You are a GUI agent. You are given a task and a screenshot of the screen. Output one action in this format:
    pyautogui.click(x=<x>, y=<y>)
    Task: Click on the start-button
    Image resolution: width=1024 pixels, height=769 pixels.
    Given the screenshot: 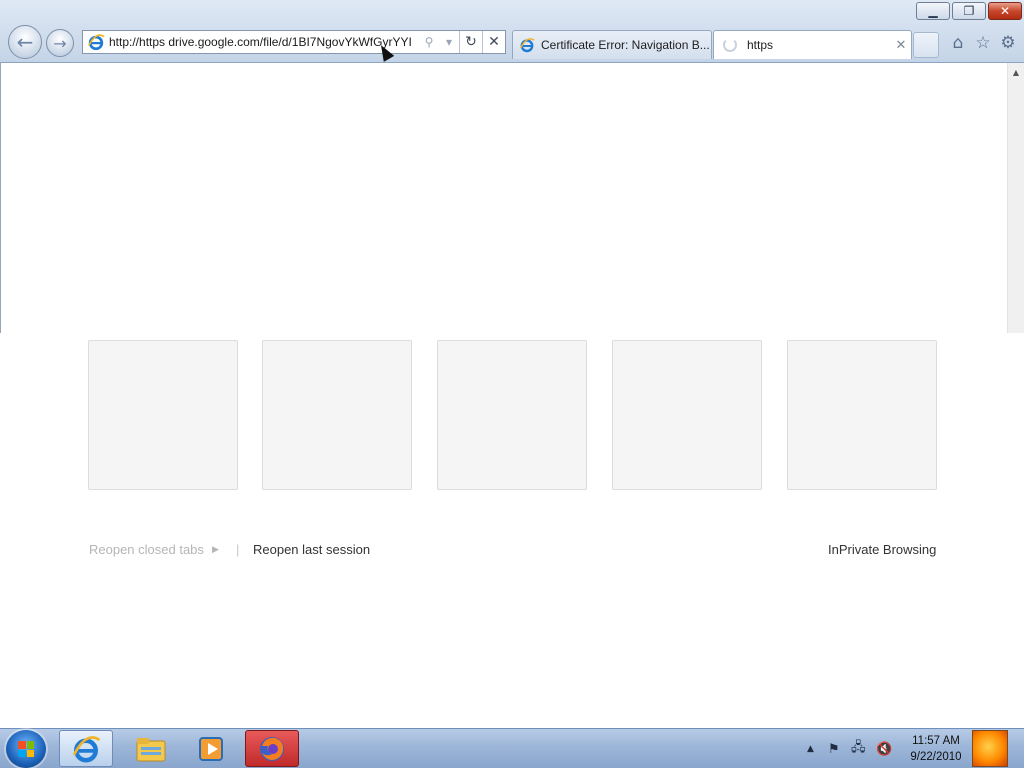 What is the action you would take?
    pyautogui.click(x=26, y=749)
    